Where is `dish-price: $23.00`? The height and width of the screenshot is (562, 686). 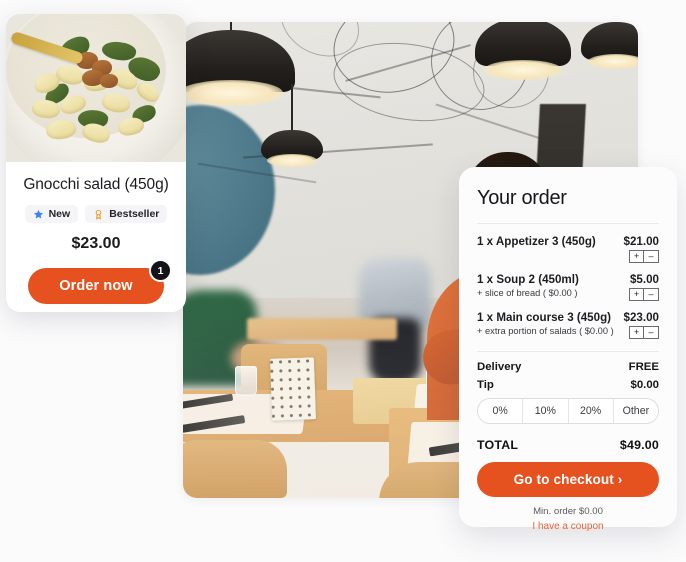 dish-price: $23.00 is located at coordinates (96, 243).